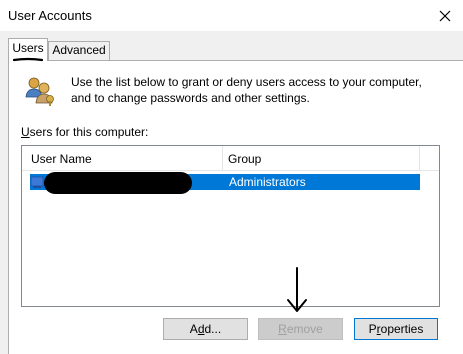 The width and height of the screenshot is (463, 354). Describe the element at coordinates (396, 329) in the screenshot. I see `properties-button: Properties` at that location.